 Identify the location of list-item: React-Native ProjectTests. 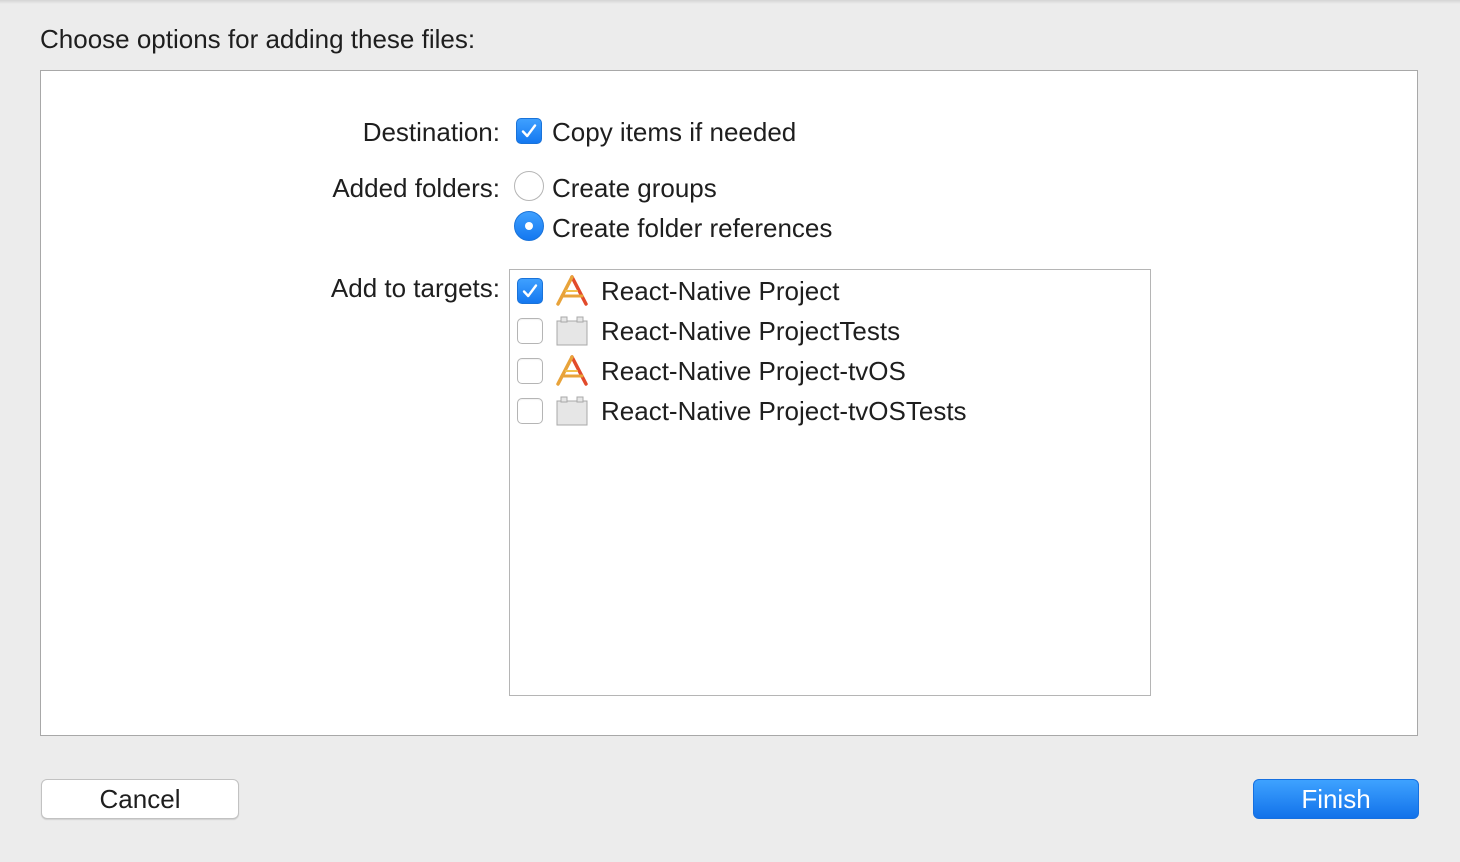
(830, 331).